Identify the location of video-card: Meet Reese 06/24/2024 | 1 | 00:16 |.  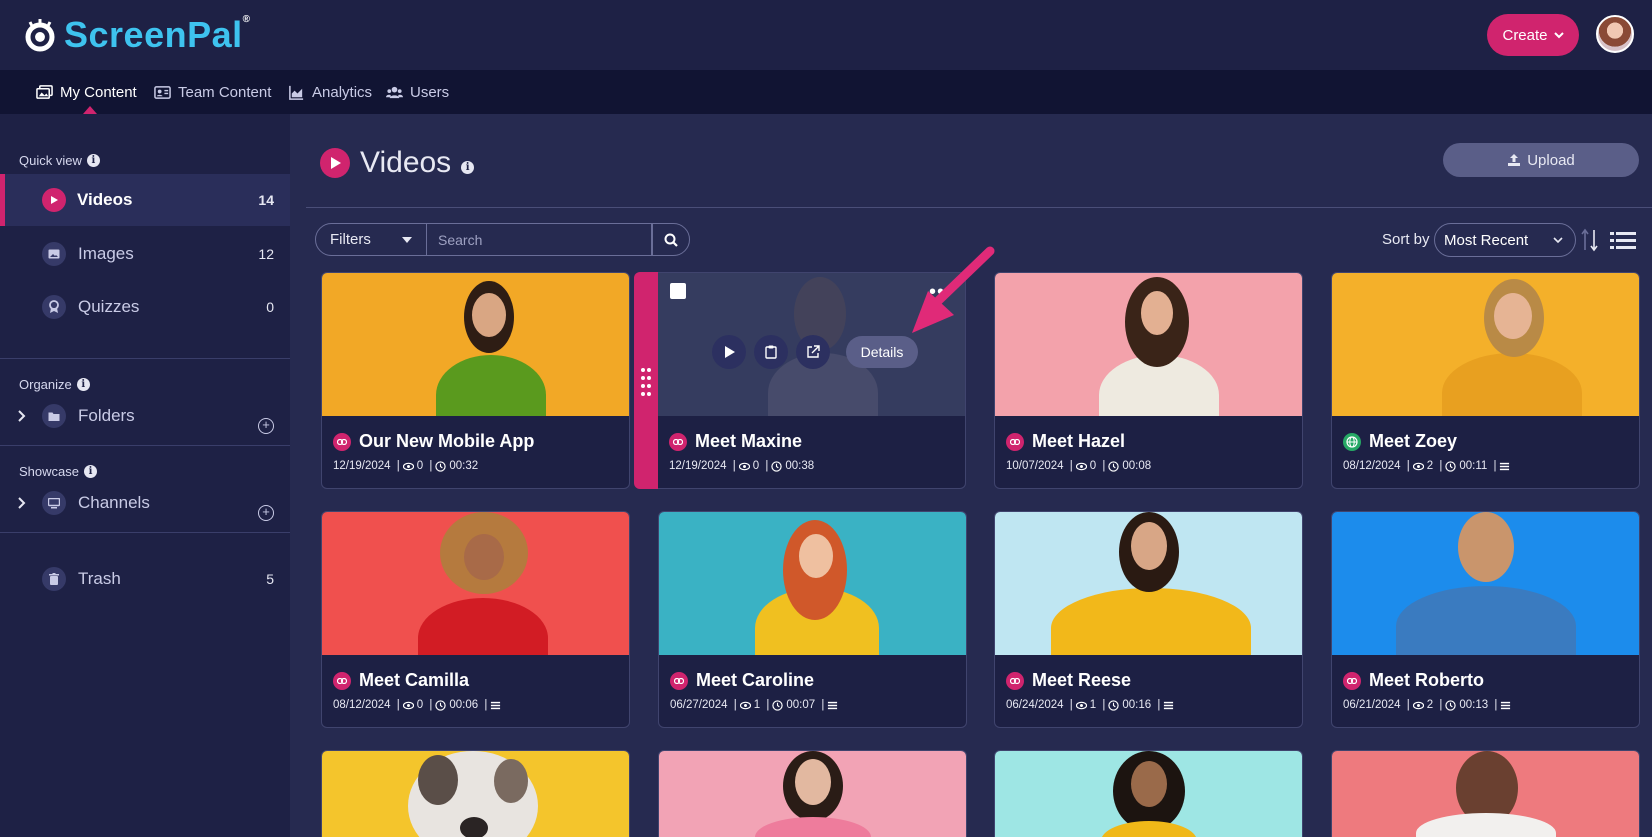
(1148, 619).